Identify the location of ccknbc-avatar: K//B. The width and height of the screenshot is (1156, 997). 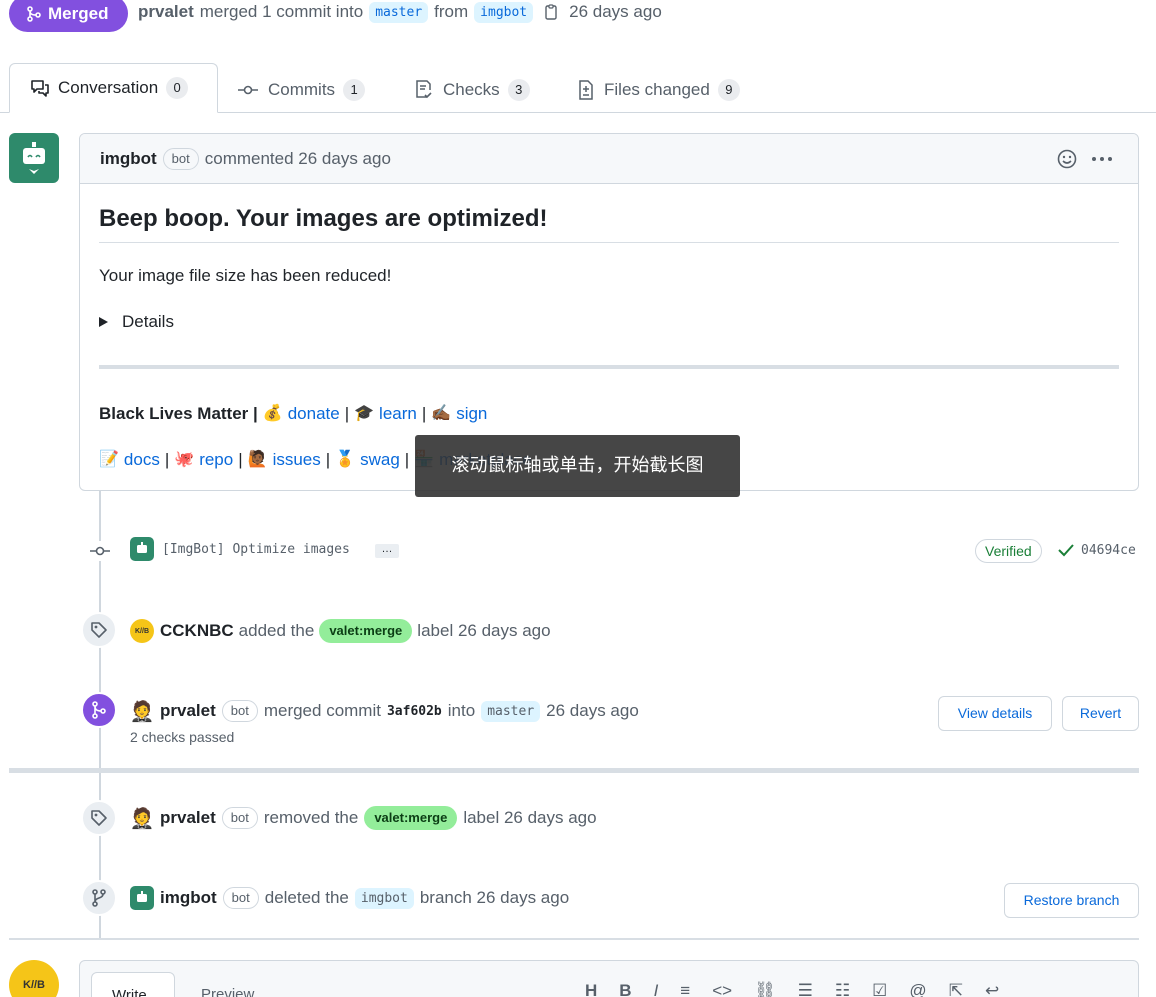
(142, 631).